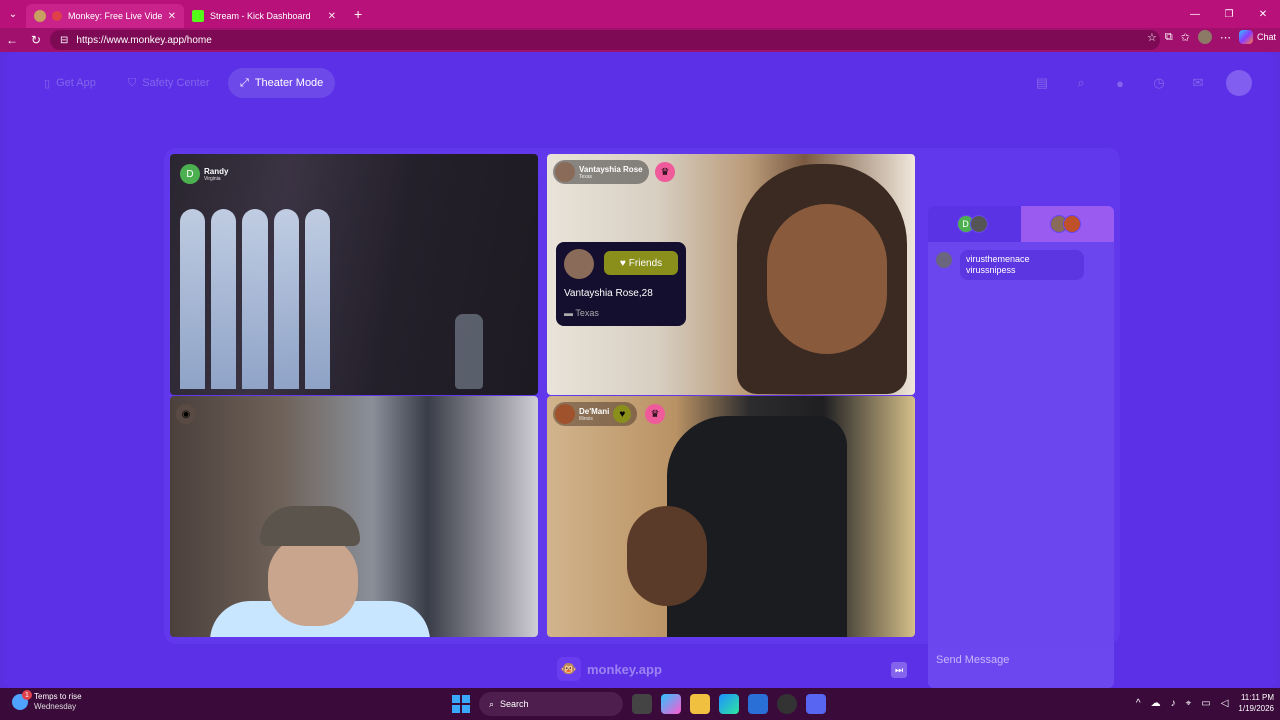  I want to click on theater-mode-button: ⤢ Theater Mode, so click(282, 83).